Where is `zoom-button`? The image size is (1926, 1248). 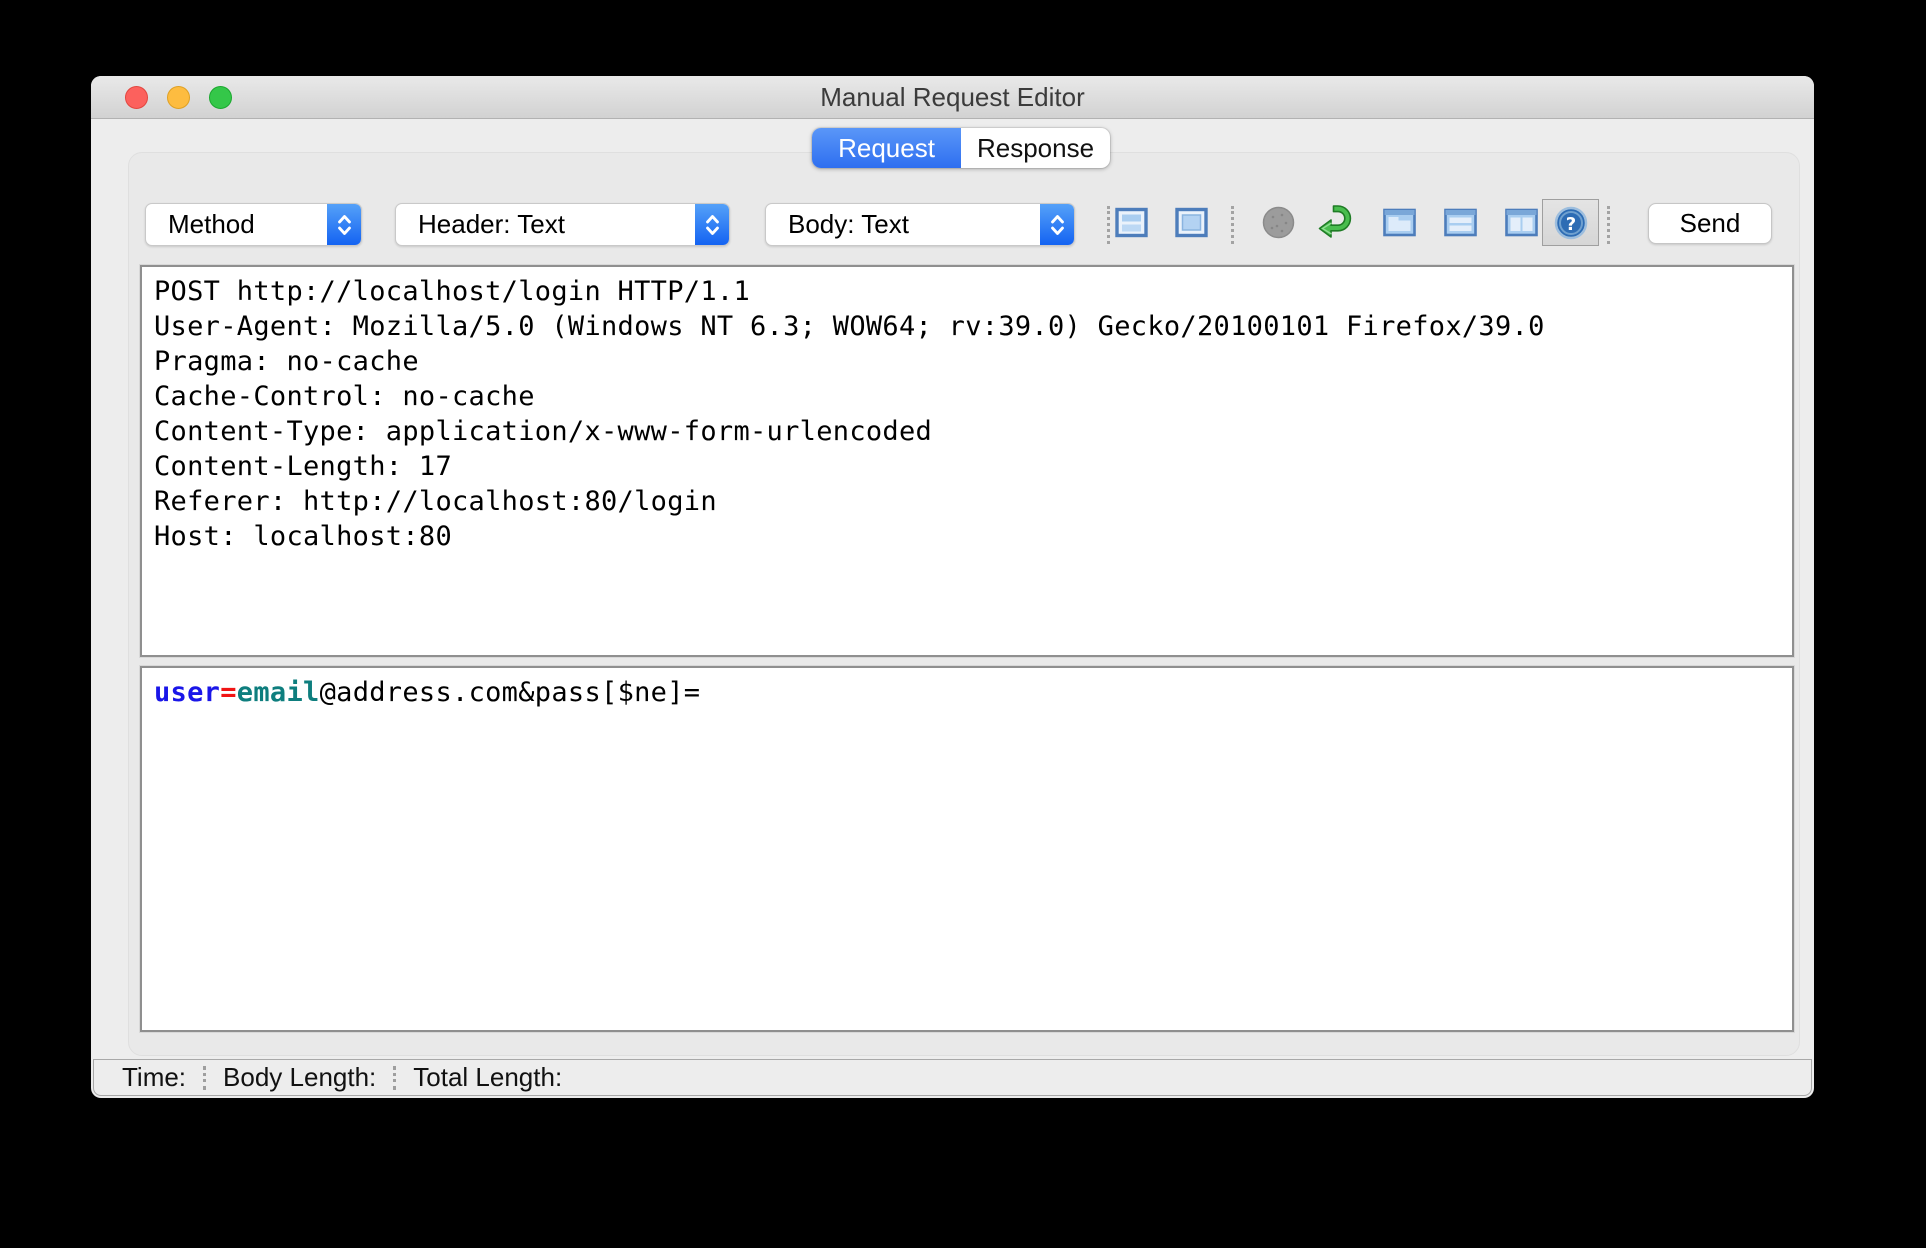
zoom-button is located at coordinates (220, 97).